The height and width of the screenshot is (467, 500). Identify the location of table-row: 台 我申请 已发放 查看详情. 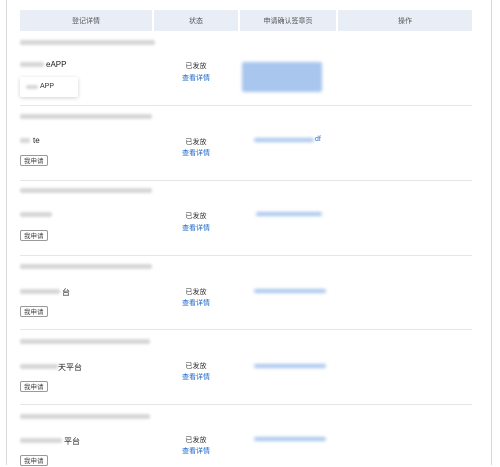
(246, 293).